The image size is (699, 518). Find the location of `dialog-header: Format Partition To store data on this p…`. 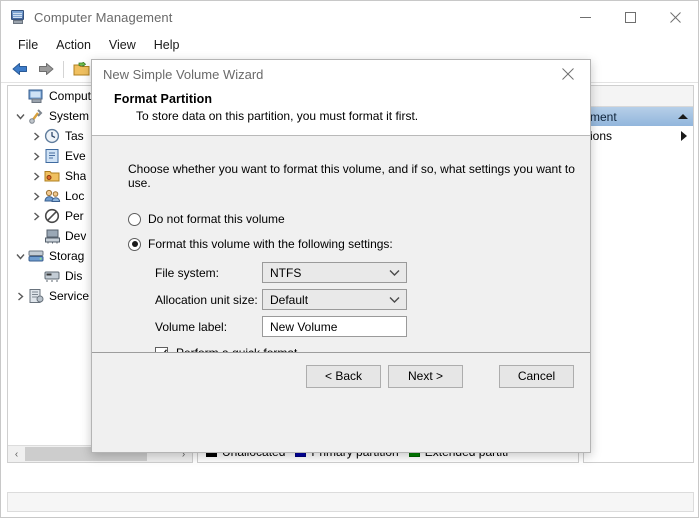

dialog-header: Format Partition To store data on this p… is located at coordinates (341, 111).